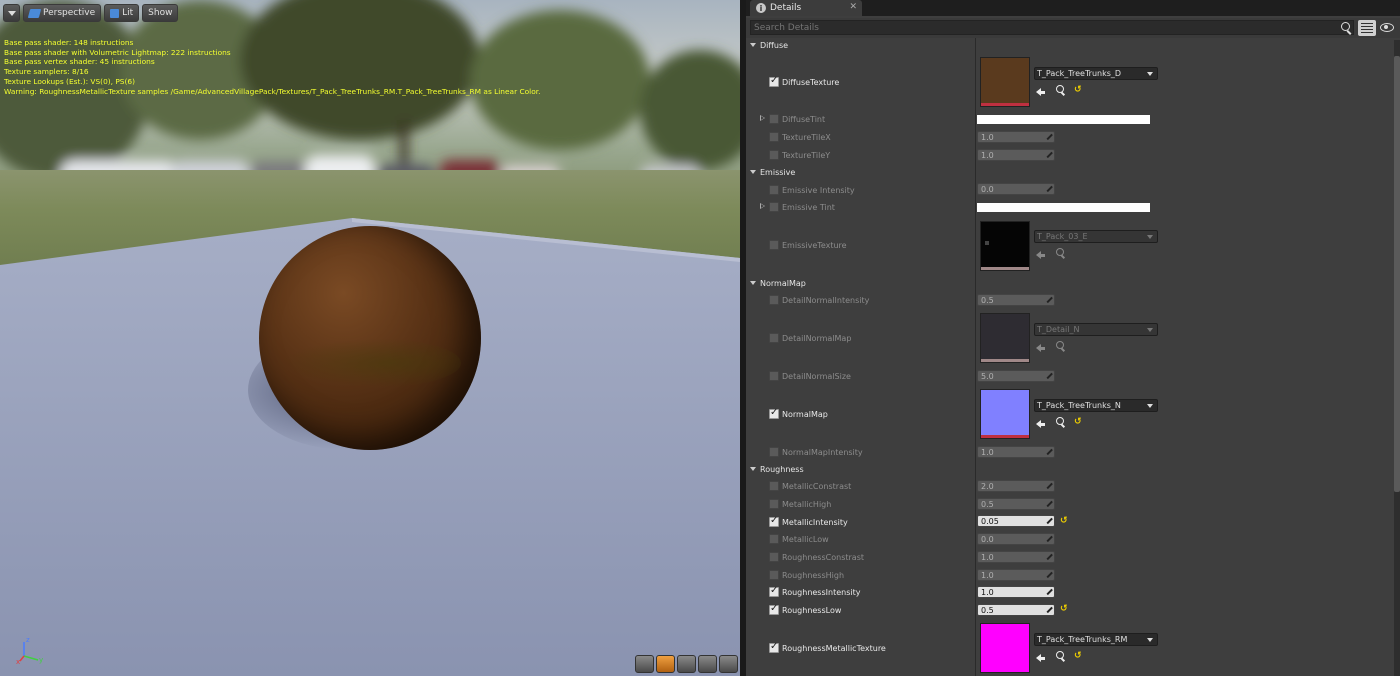 The width and height of the screenshot is (1400, 676). I want to click on normal-map-combo: T_Pack_TreeTrunks_N, so click(1096, 405).